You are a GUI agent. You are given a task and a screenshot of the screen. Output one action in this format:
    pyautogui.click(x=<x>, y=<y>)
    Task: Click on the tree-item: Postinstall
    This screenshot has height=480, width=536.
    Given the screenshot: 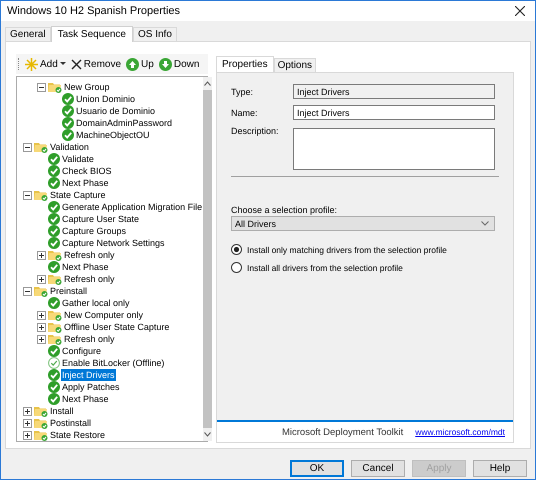 What is the action you would take?
    pyautogui.click(x=70, y=423)
    